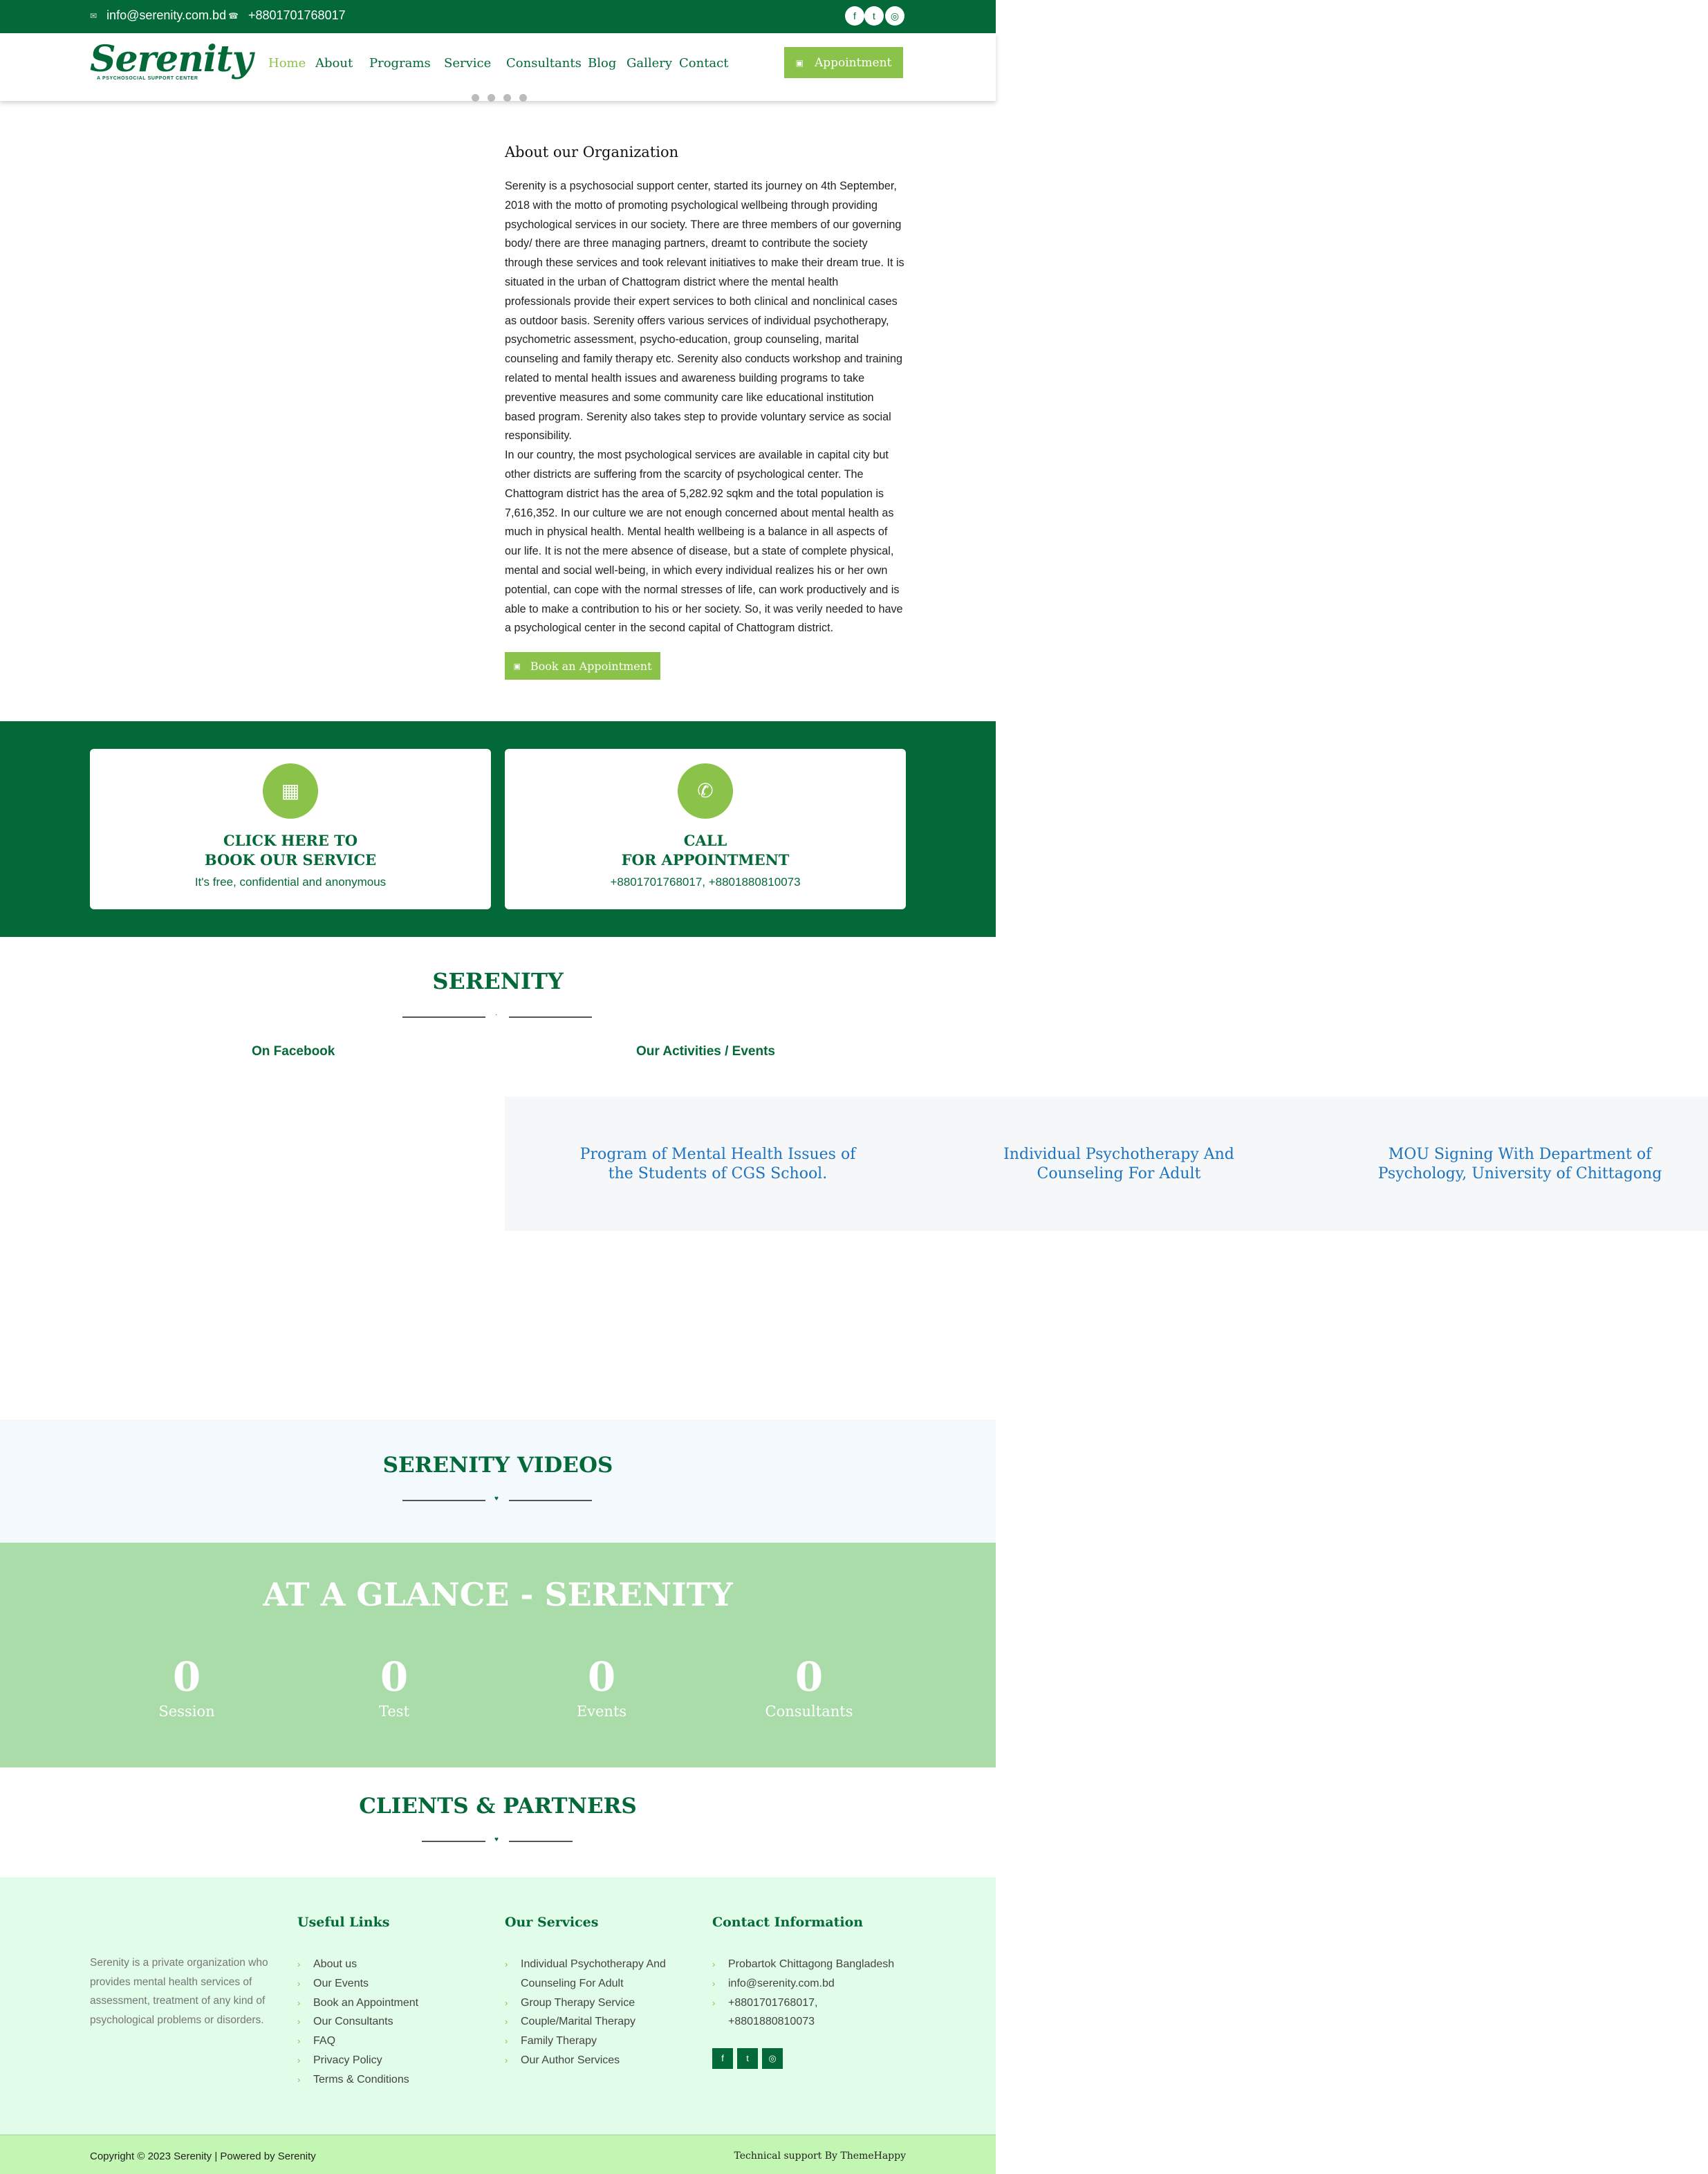  What do you see at coordinates (778, 2013) in the screenshot?
I see `footer-phones: +8801701768017, +8801880810073` at bounding box center [778, 2013].